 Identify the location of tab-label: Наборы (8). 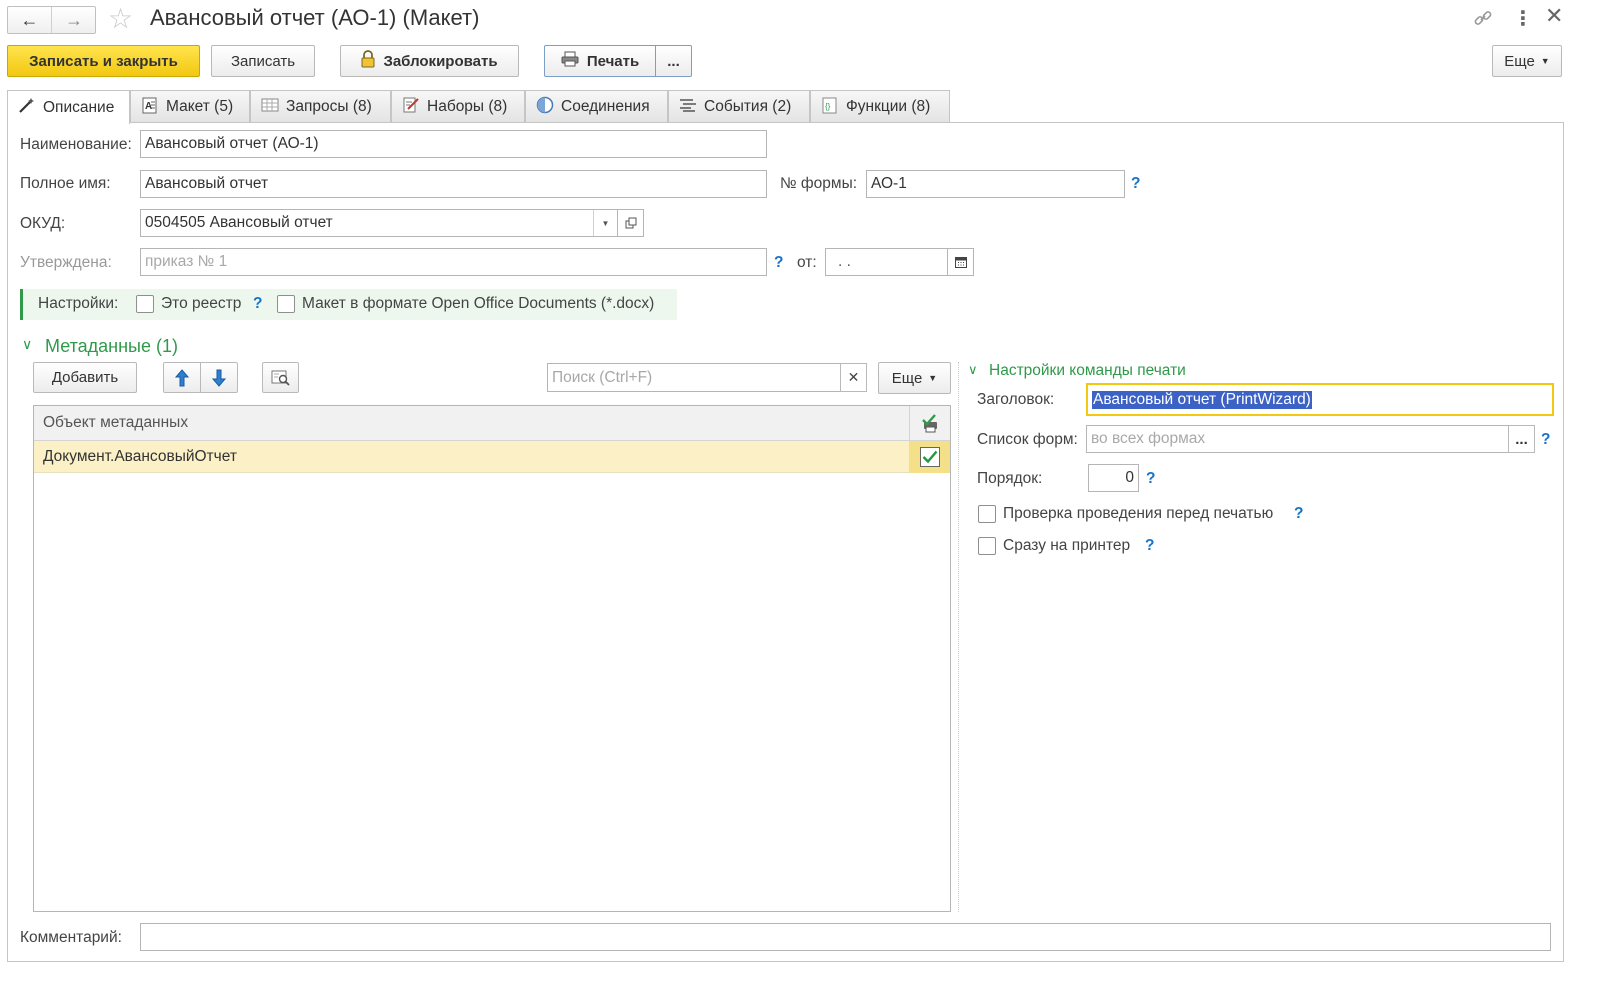
(467, 106).